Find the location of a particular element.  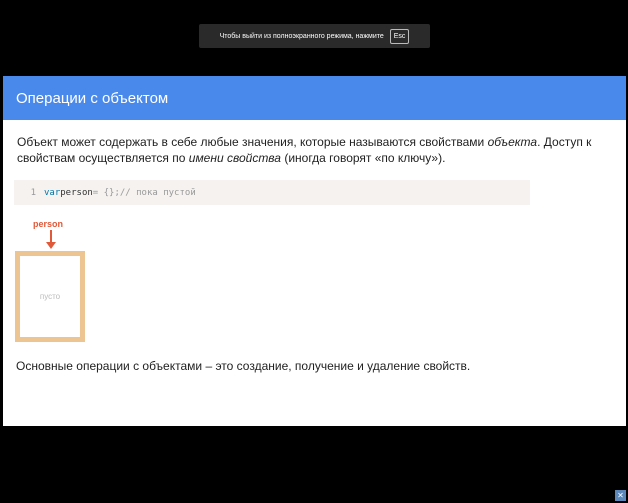

diagram-label: person is located at coordinates (48, 224).